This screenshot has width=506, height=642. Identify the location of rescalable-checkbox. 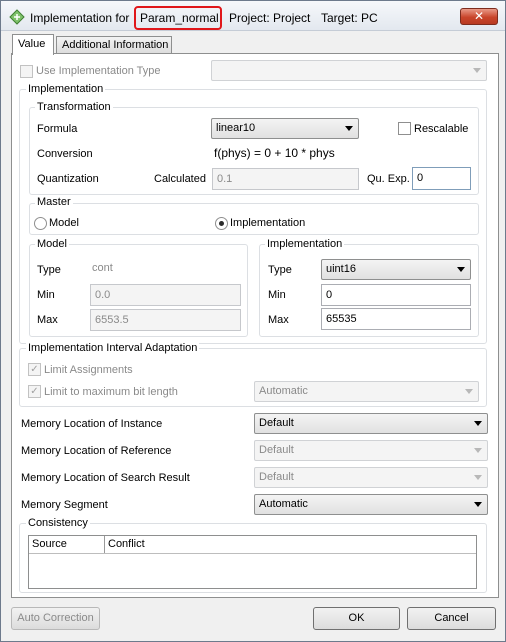
(404, 128).